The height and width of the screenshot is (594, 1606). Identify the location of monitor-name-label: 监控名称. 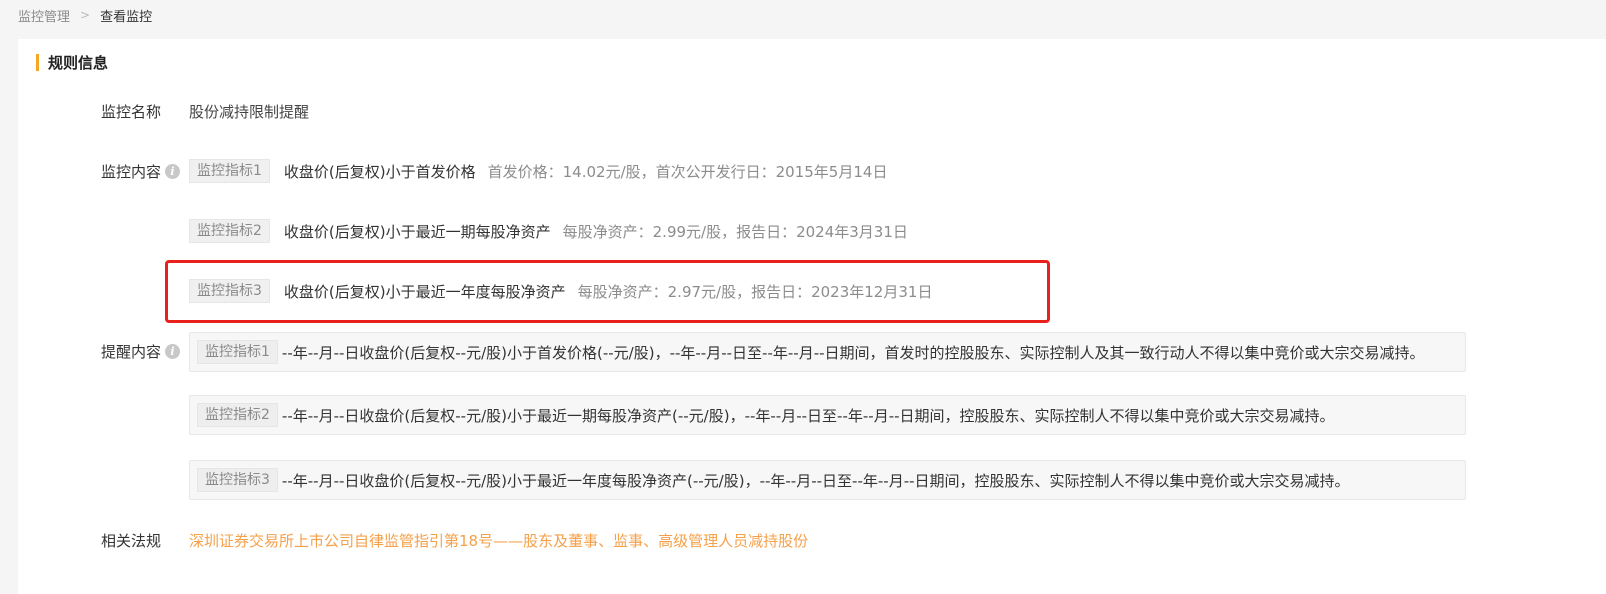
(131, 111).